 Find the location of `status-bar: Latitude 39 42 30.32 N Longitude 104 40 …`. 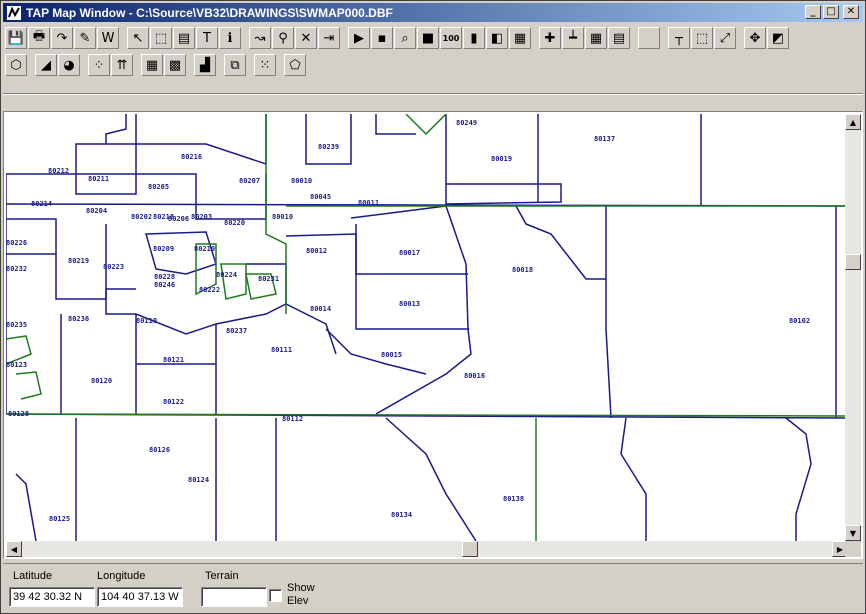

status-bar: Latitude 39 42 30.32 N Longitude 104 40 … is located at coordinates (433, 588).